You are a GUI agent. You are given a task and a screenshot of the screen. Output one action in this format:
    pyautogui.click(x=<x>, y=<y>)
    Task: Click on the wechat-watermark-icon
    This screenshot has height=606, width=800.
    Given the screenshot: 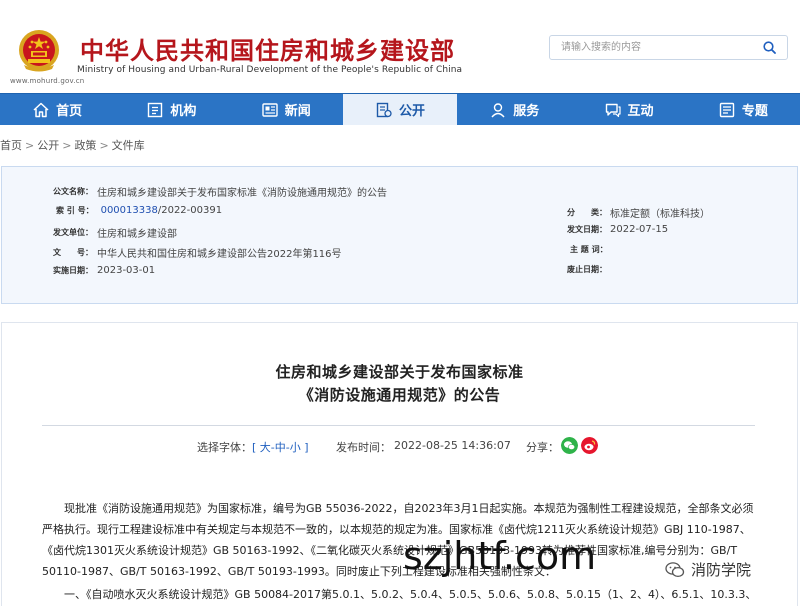 What is the action you would take?
    pyautogui.click(x=675, y=569)
    